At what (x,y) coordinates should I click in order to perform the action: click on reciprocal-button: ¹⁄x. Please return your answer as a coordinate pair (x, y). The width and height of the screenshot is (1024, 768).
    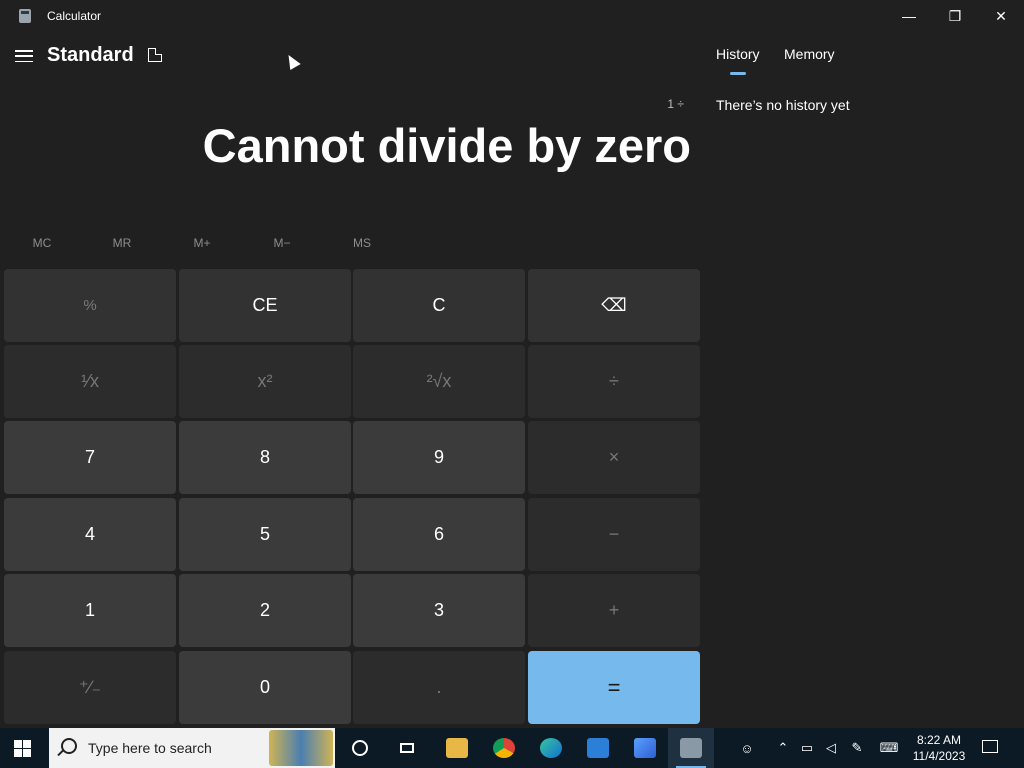
    Looking at the image, I should click on (90, 381).